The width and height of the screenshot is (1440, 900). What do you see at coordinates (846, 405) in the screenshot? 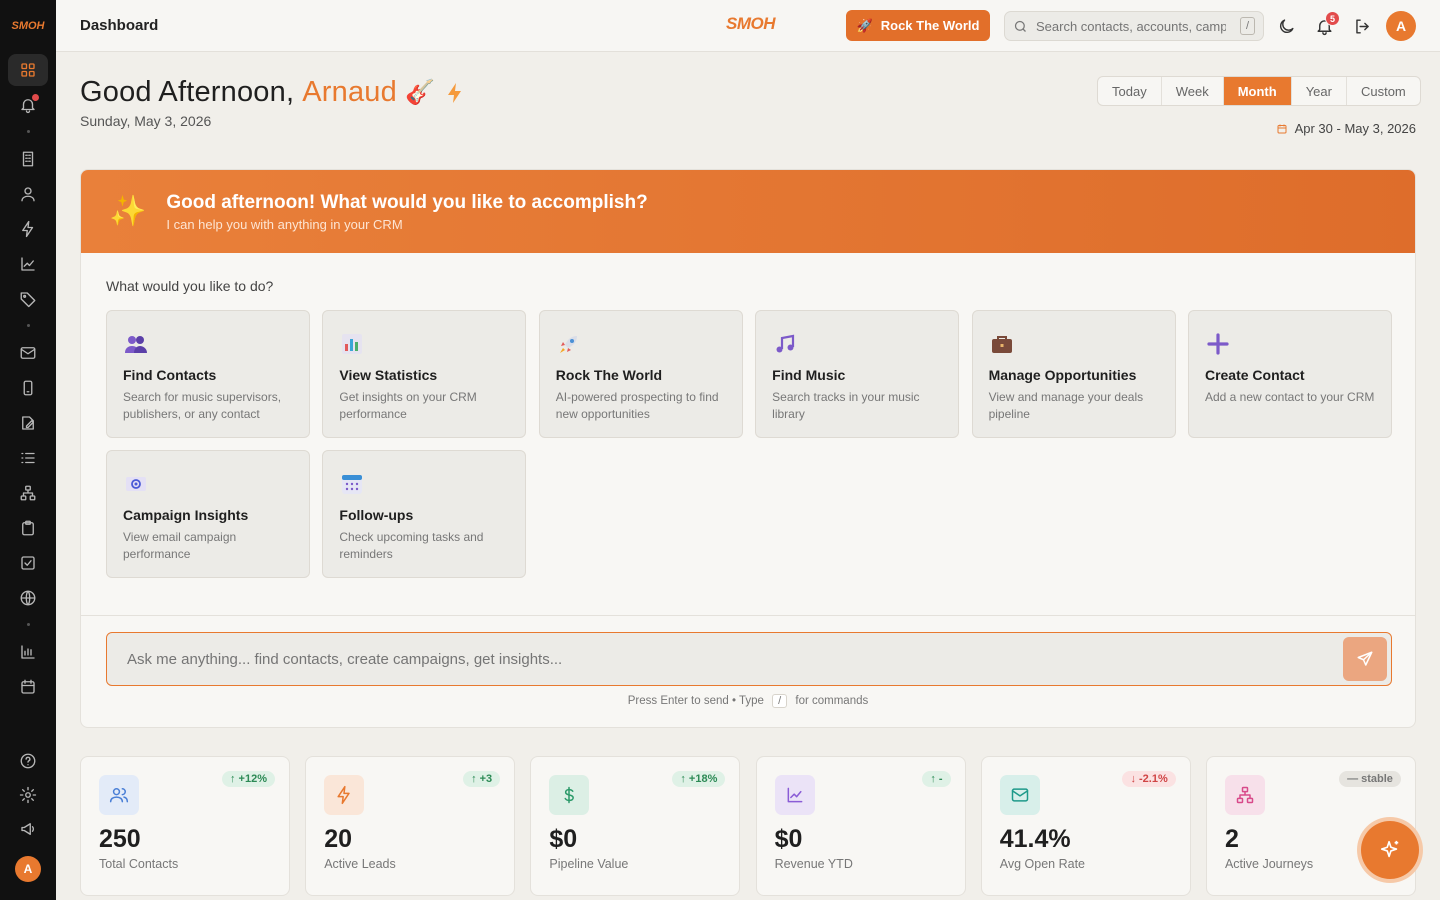
I see `action-description: Search tracks in your music library` at bounding box center [846, 405].